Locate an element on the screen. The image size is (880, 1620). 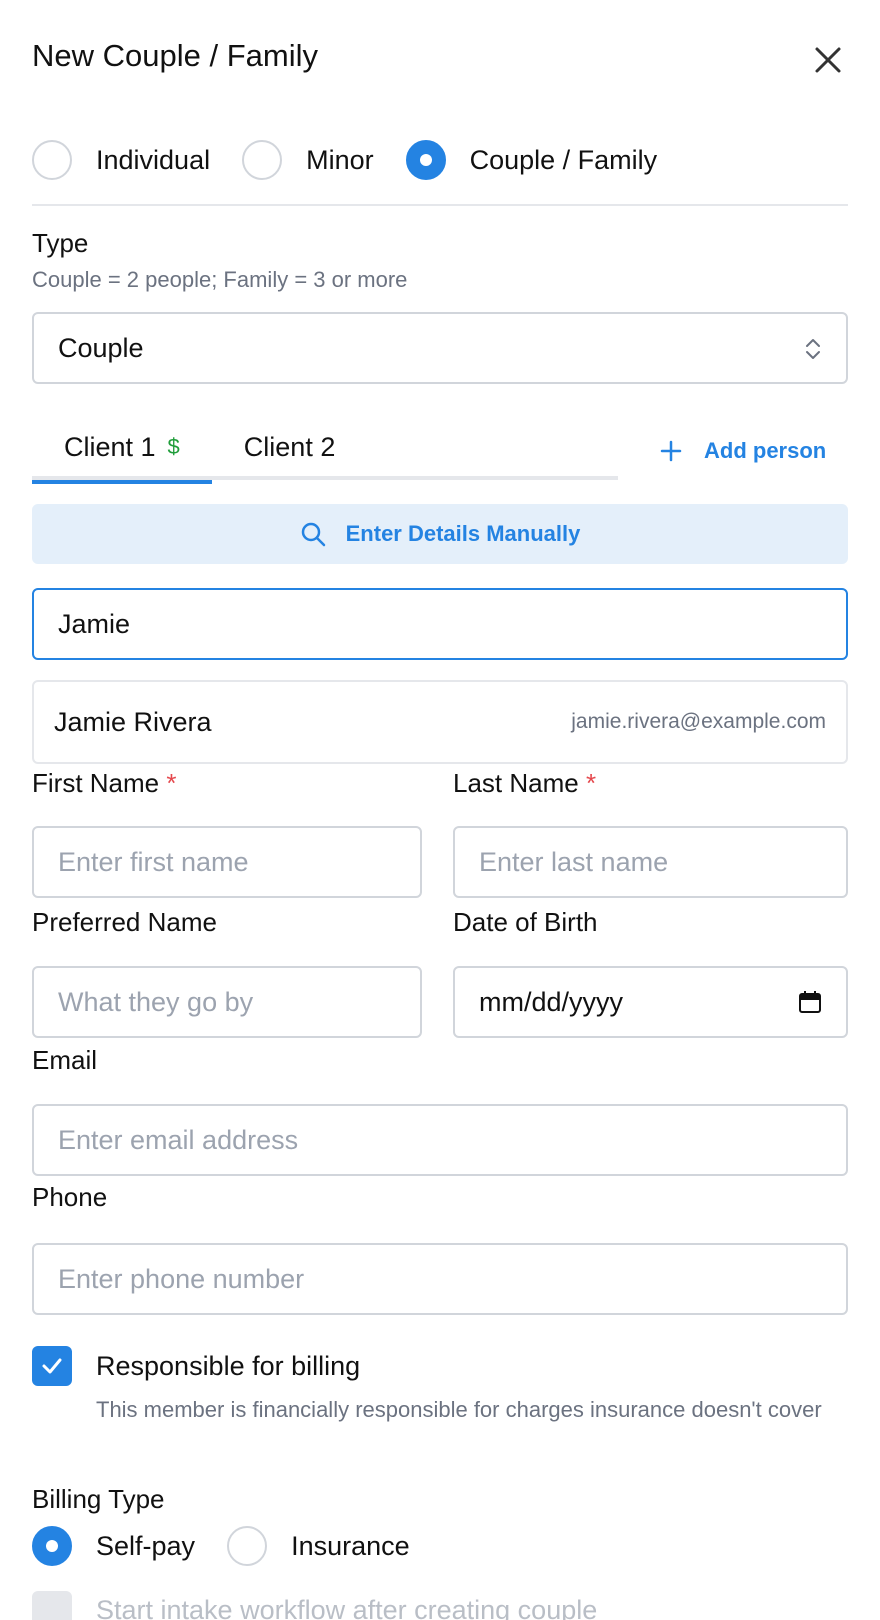
last-name-label: Last Name * is located at coordinates (524, 783).